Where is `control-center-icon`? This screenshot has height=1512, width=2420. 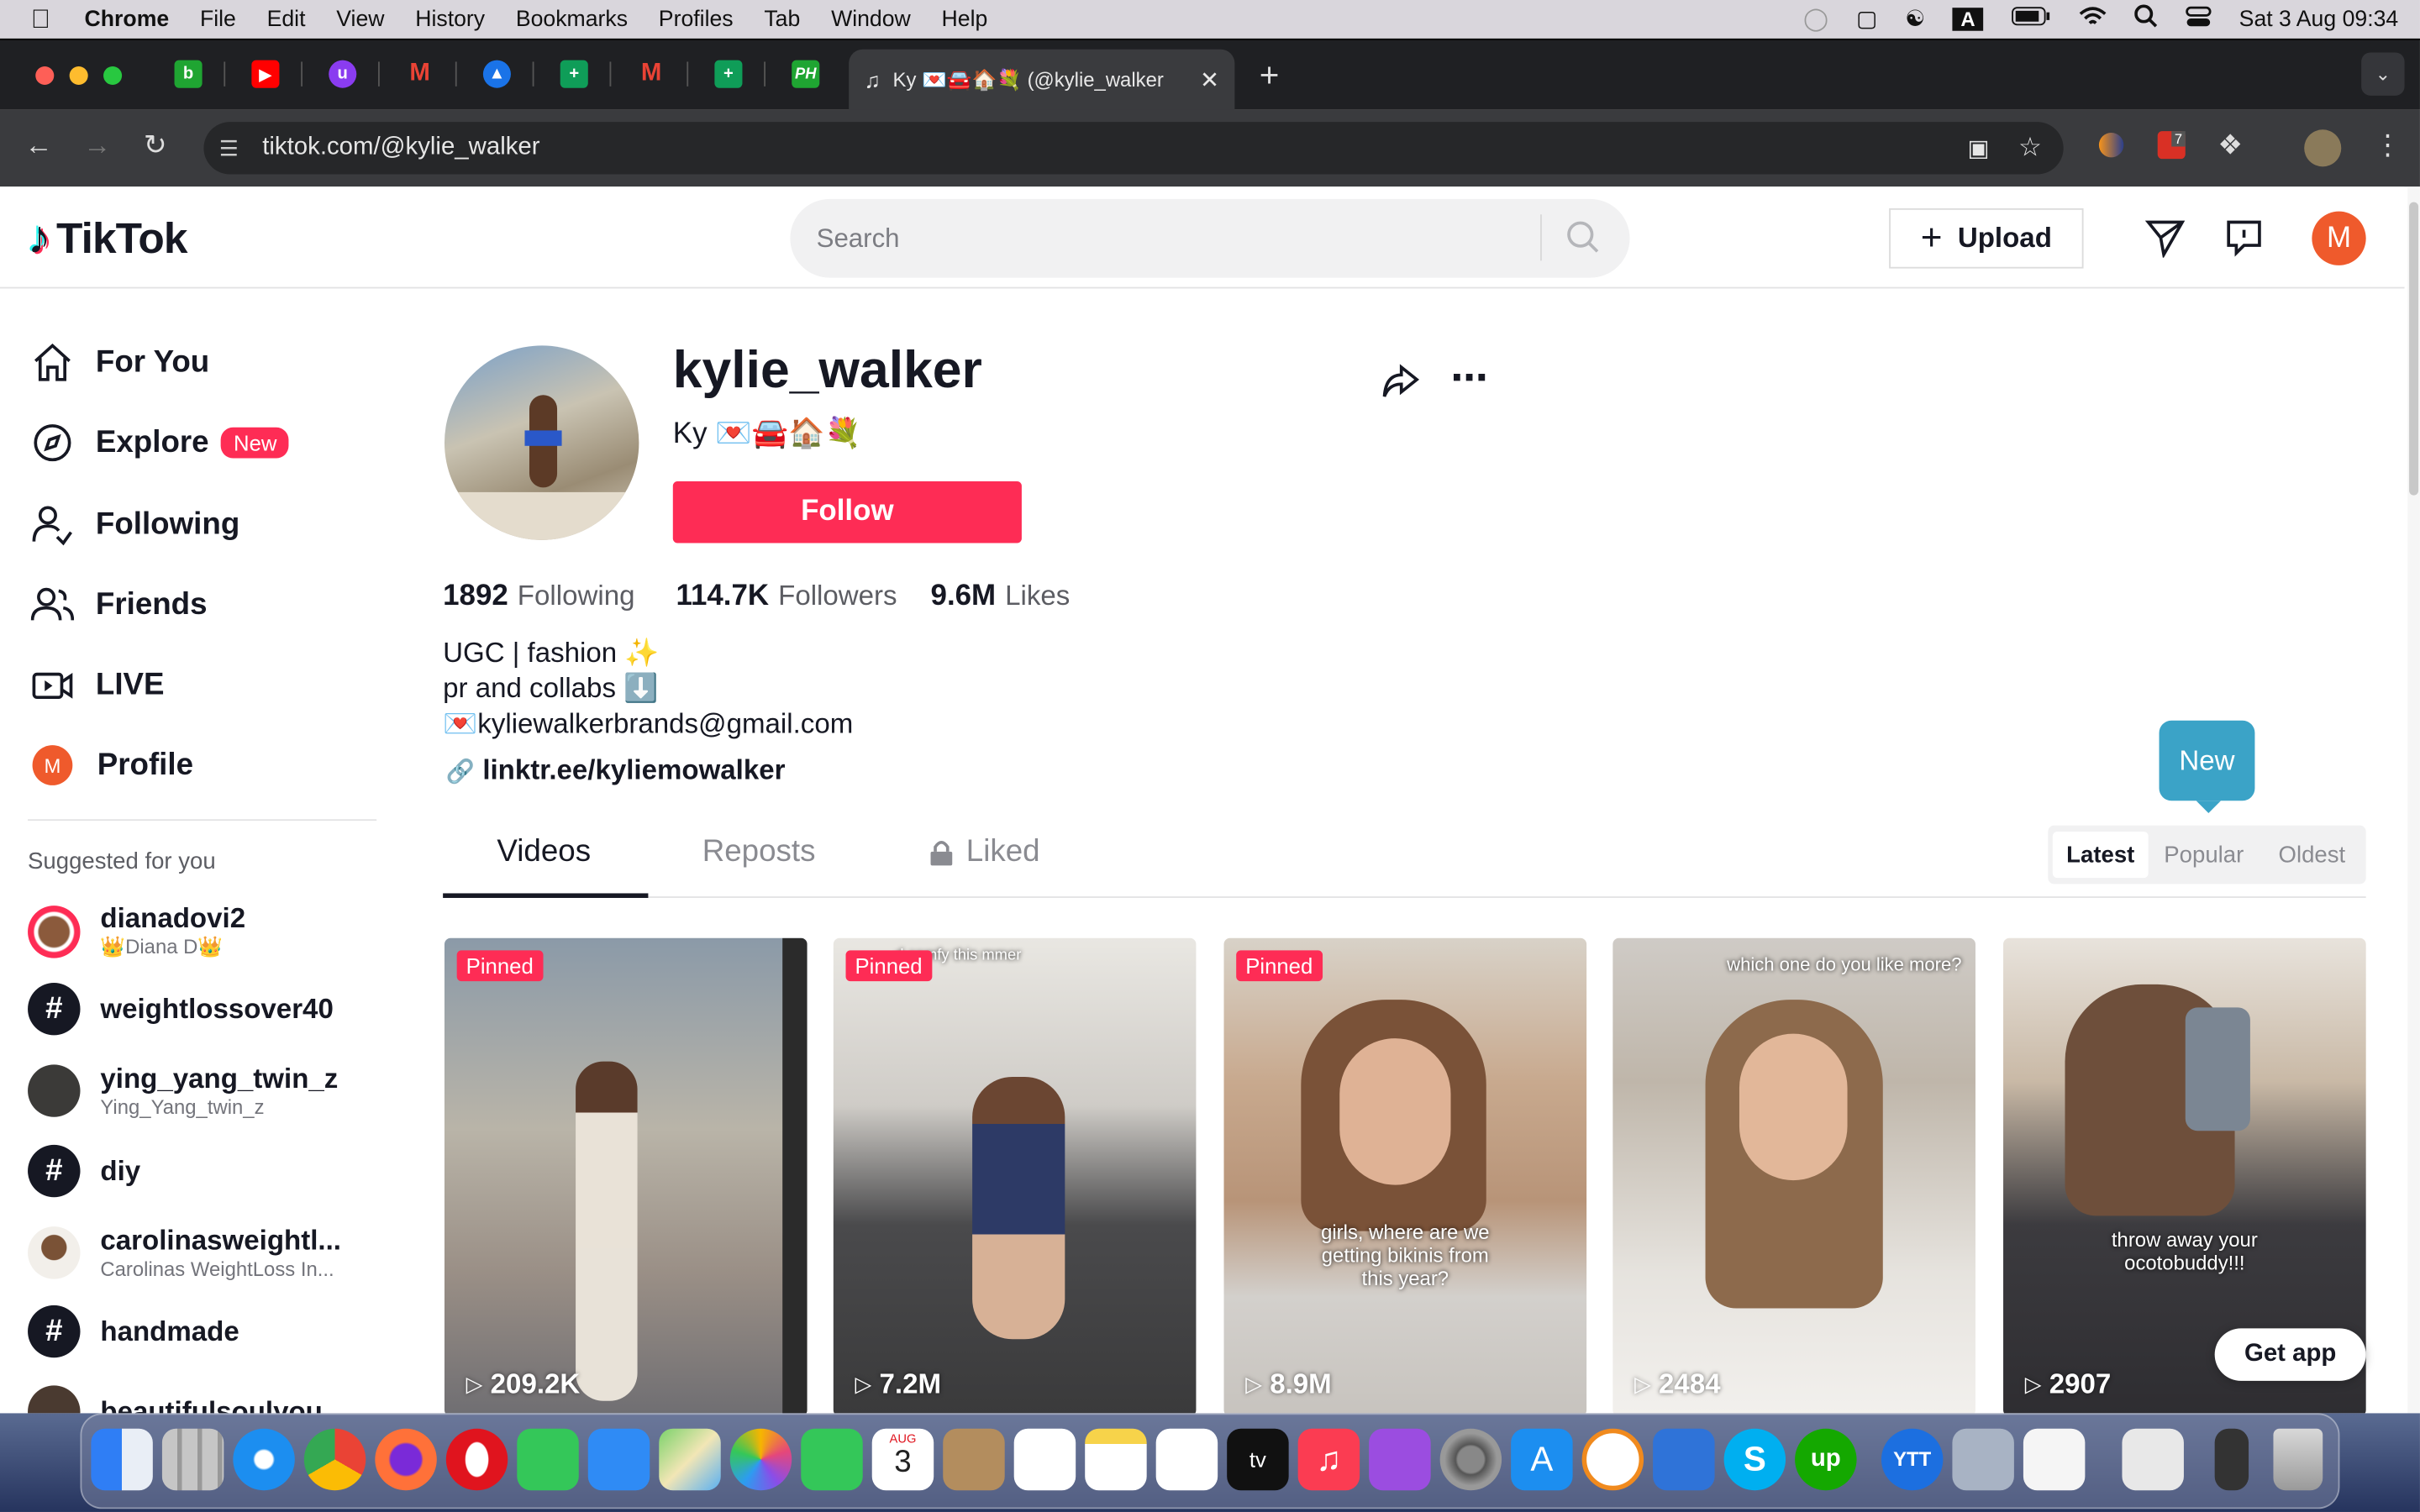
control-center-icon is located at coordinates (2198, 19).